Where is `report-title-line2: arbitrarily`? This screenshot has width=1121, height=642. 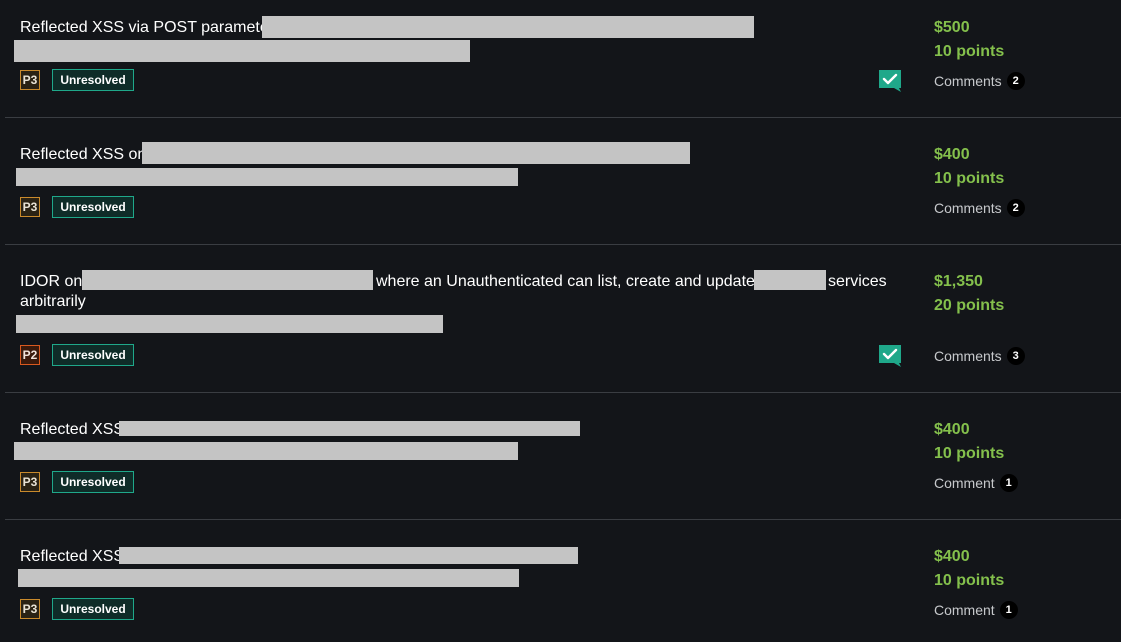 report-title-line2: arbitrarily is located at coordinates (53, 301).